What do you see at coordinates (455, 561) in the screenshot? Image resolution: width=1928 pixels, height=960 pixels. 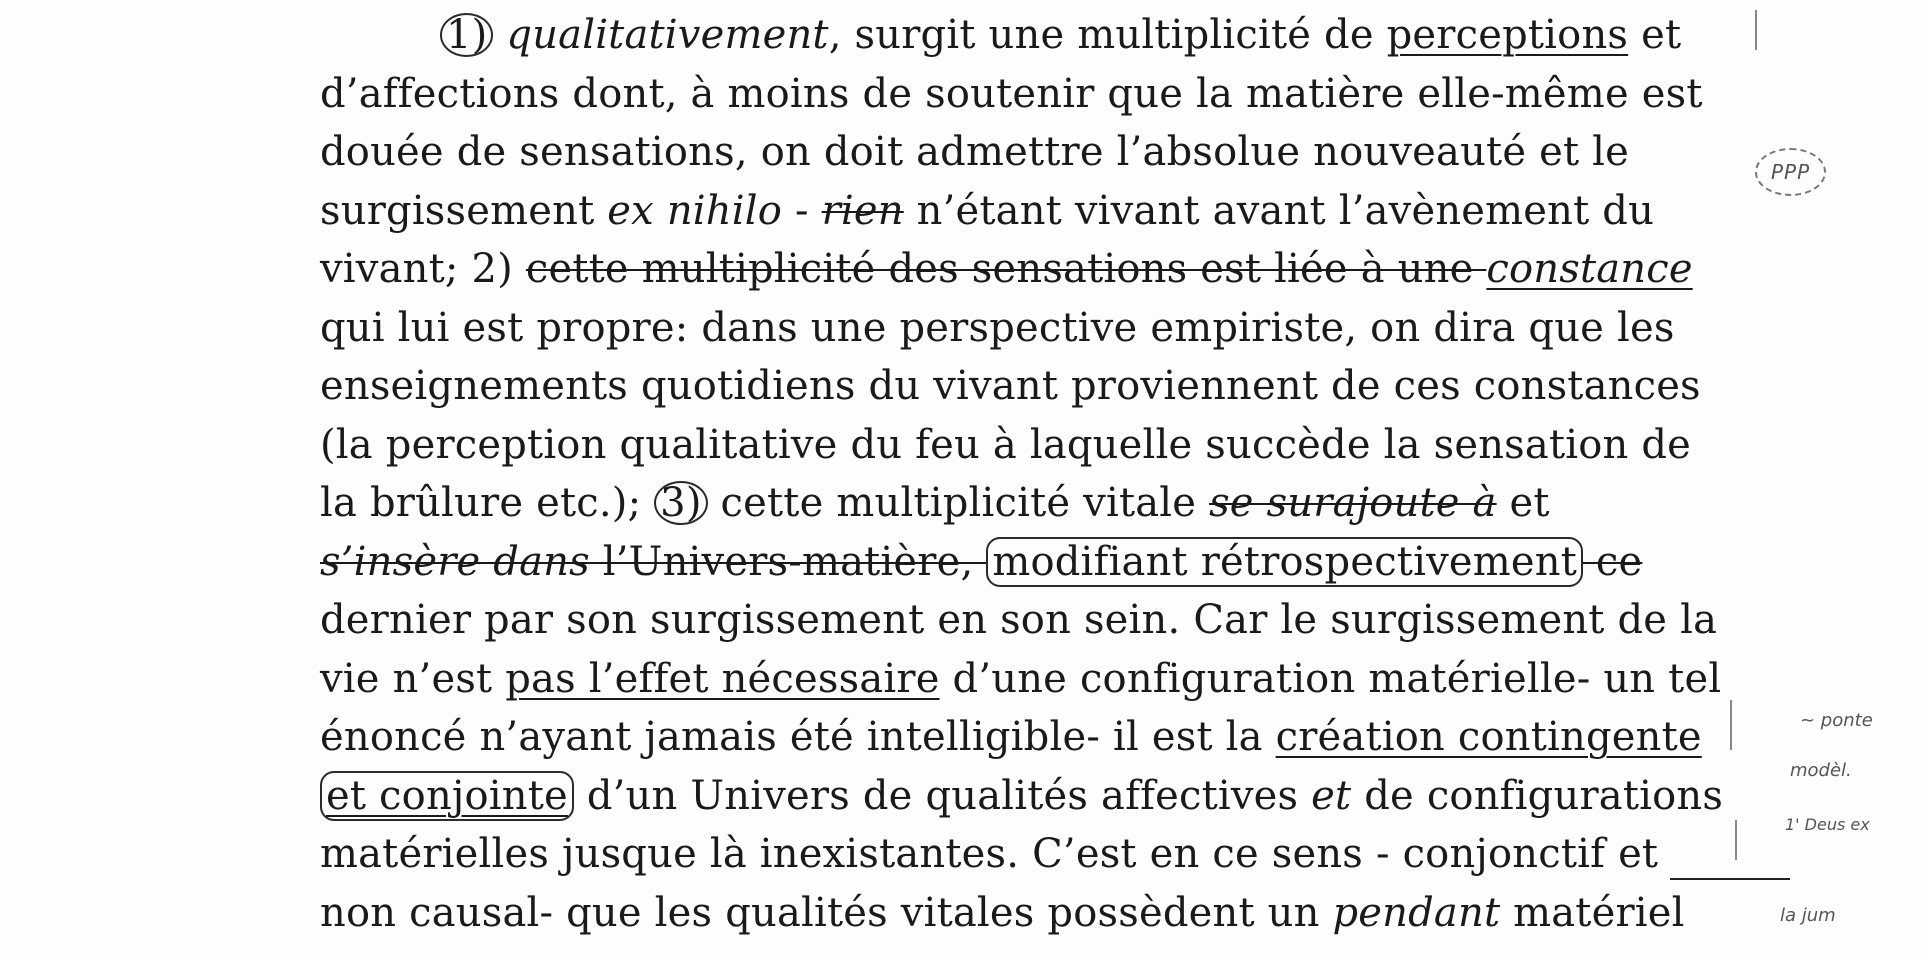 I see `emphasis-s-insere-dans: s’insère dans` at bounding box center [455, 561].